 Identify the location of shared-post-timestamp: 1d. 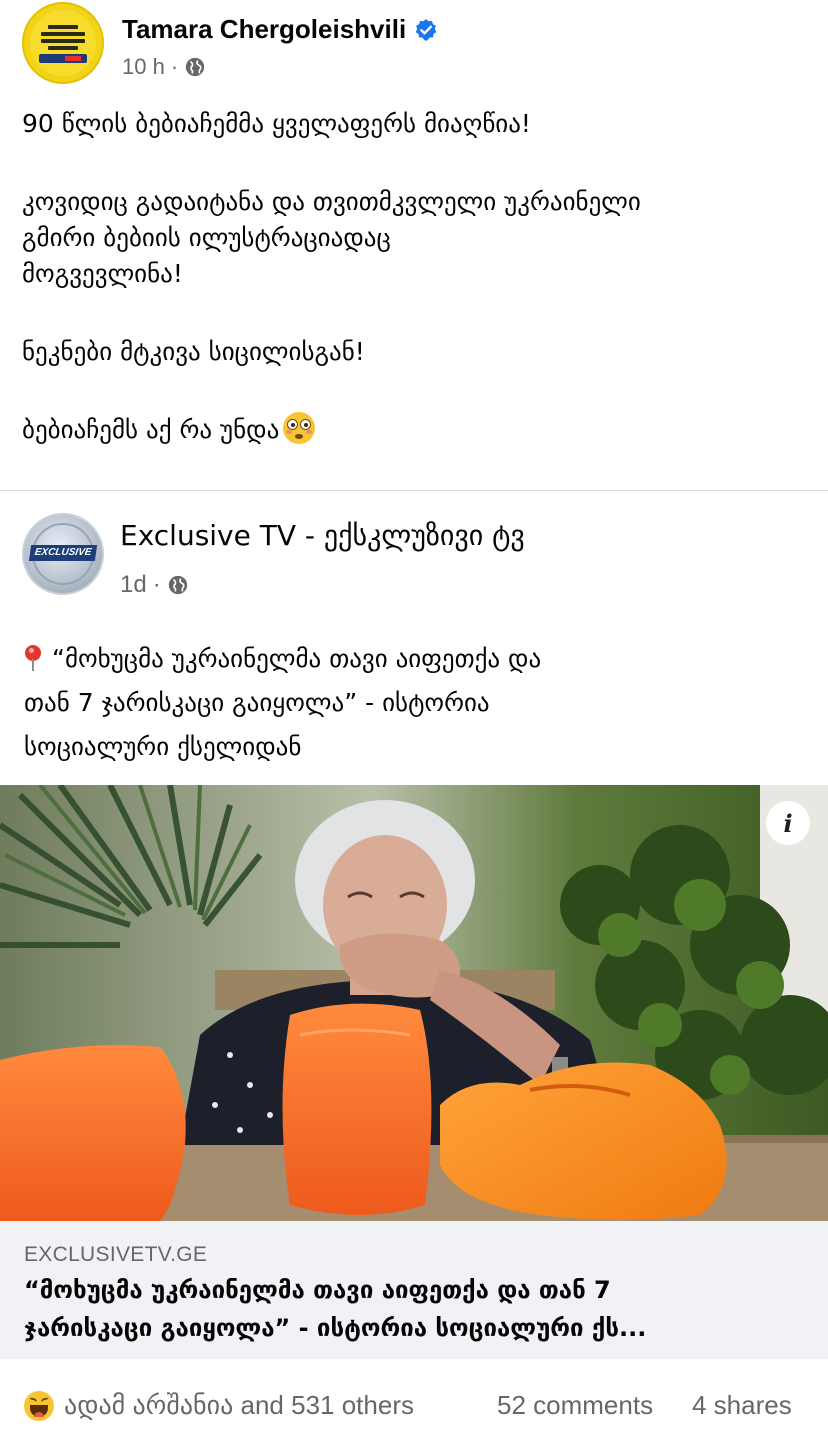
(133, 585).